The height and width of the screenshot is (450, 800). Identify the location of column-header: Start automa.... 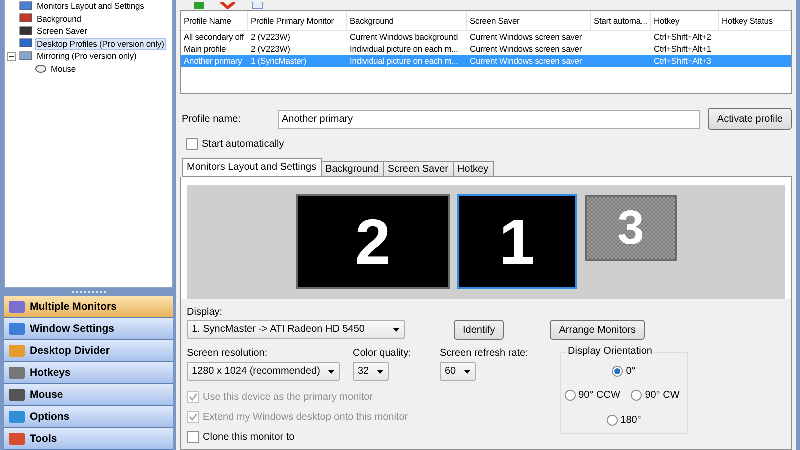
(621, 21).